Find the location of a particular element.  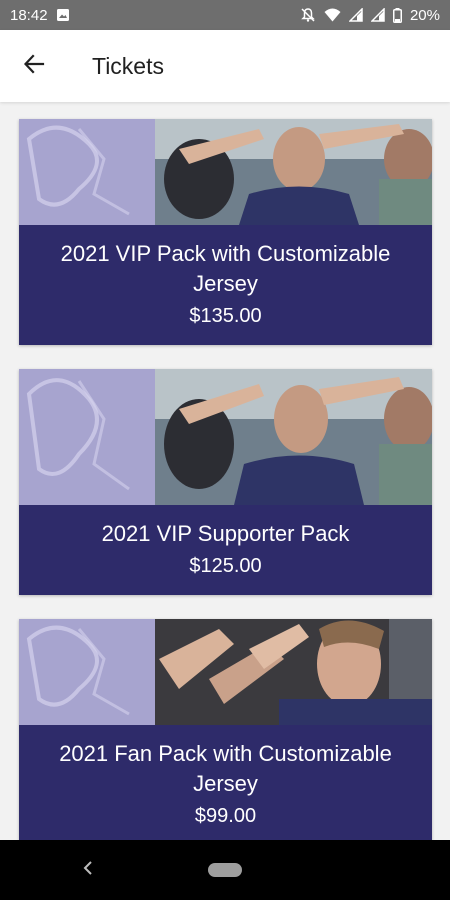

nav-back-chevron-icon is located at coordinates (88, 870).